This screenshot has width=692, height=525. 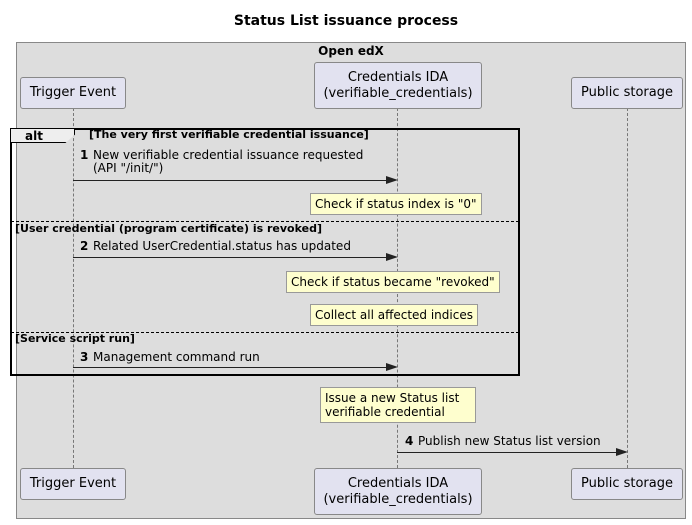 What do you see at coordinates (231, 257) in the screenshot?
I see `message-2-arrow` at bounding box center [231, 257].